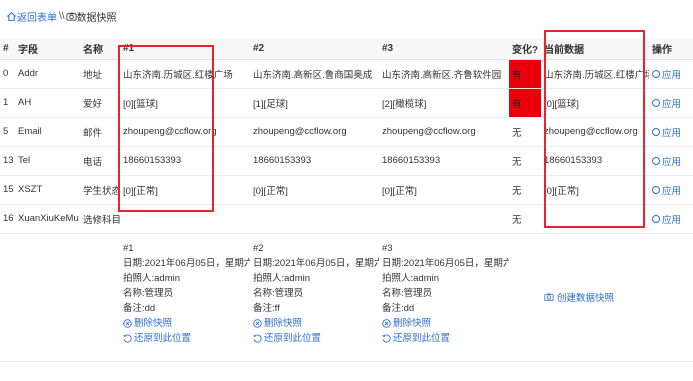  I want to click on col-header-changed: 变化?, so click(525, 49).